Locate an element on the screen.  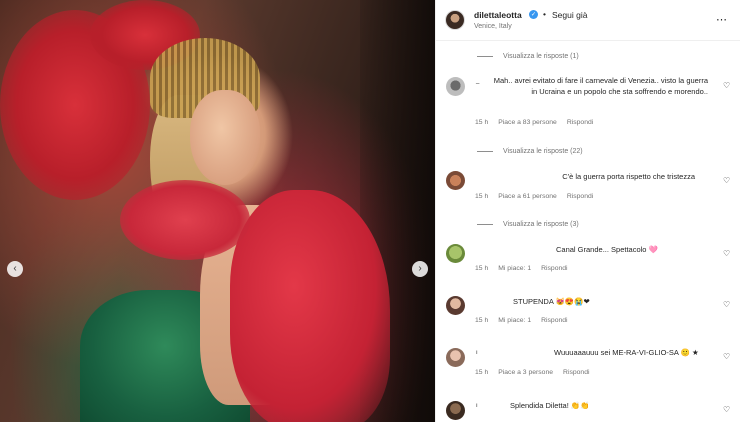
chevron-right-icon: › is located at coordinates (420, 268).